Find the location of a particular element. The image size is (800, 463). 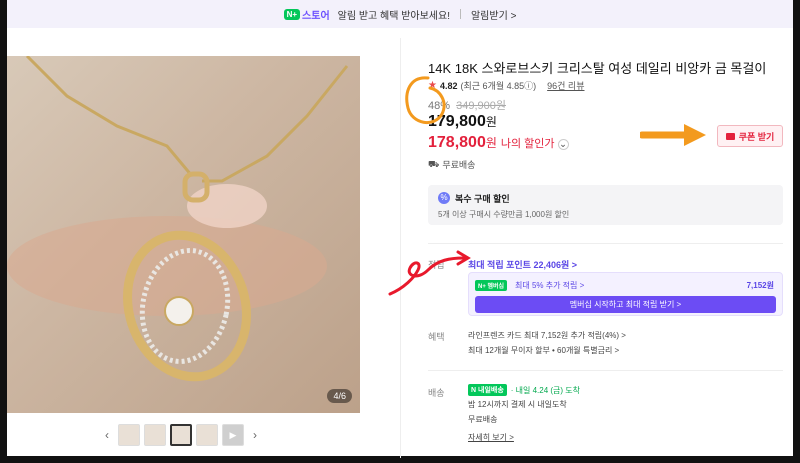

free-shipping: ⛟ 무료배송 is located at coordinates (451, 164).